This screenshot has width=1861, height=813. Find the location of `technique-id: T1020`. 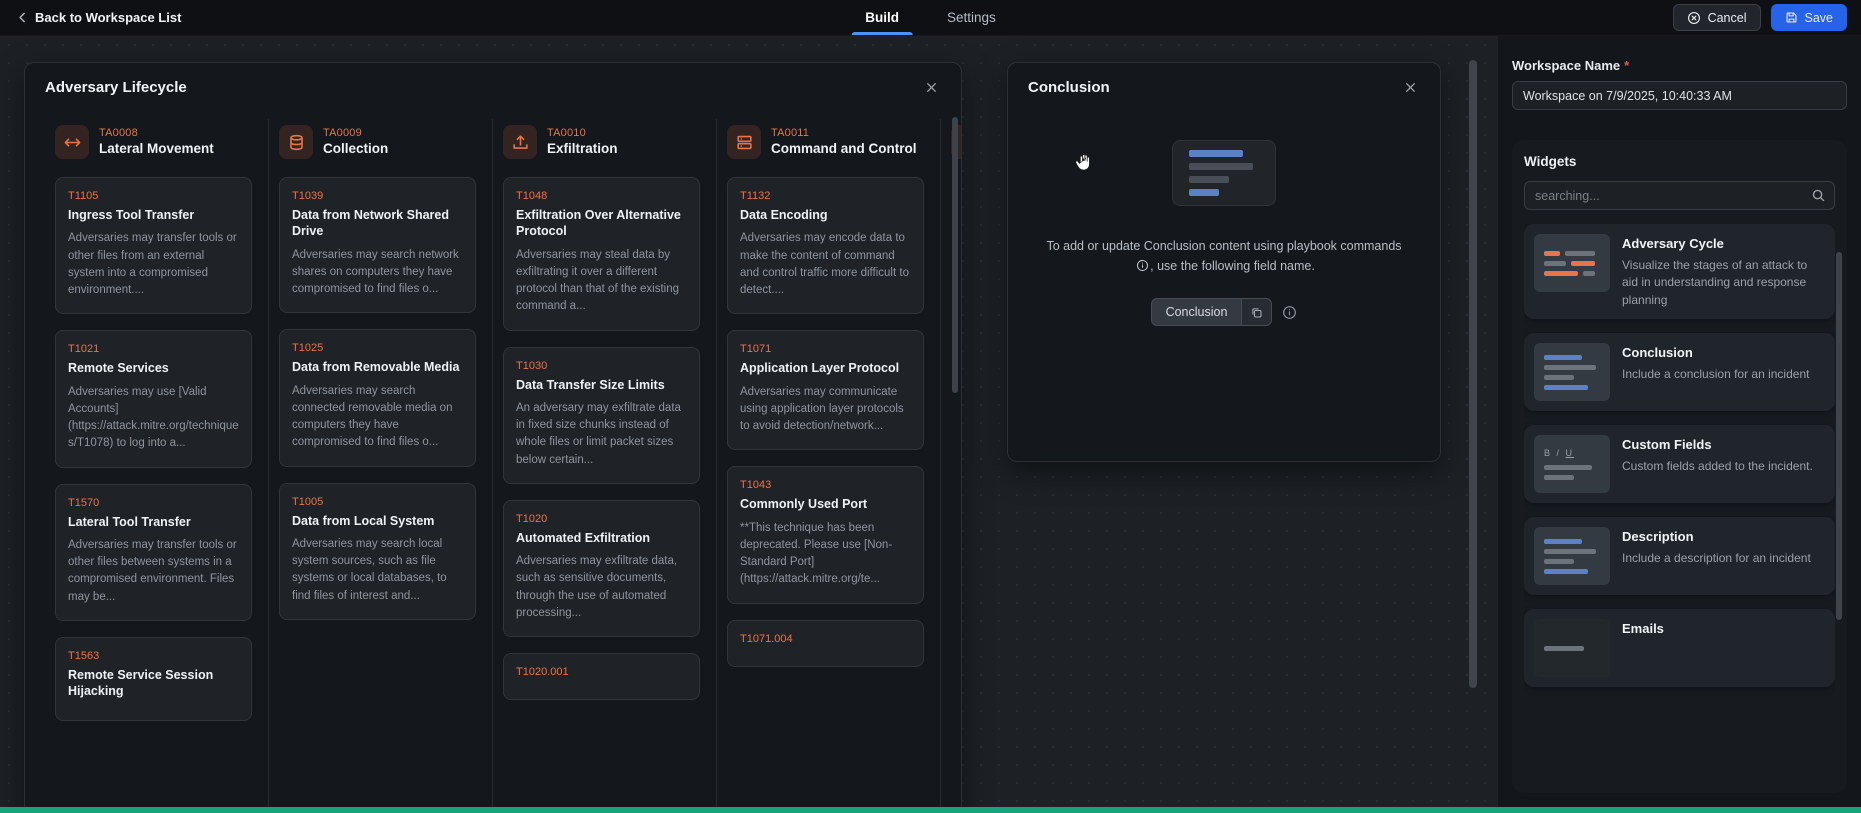

technique-id: T1020 is located at coordinates (532, 518).